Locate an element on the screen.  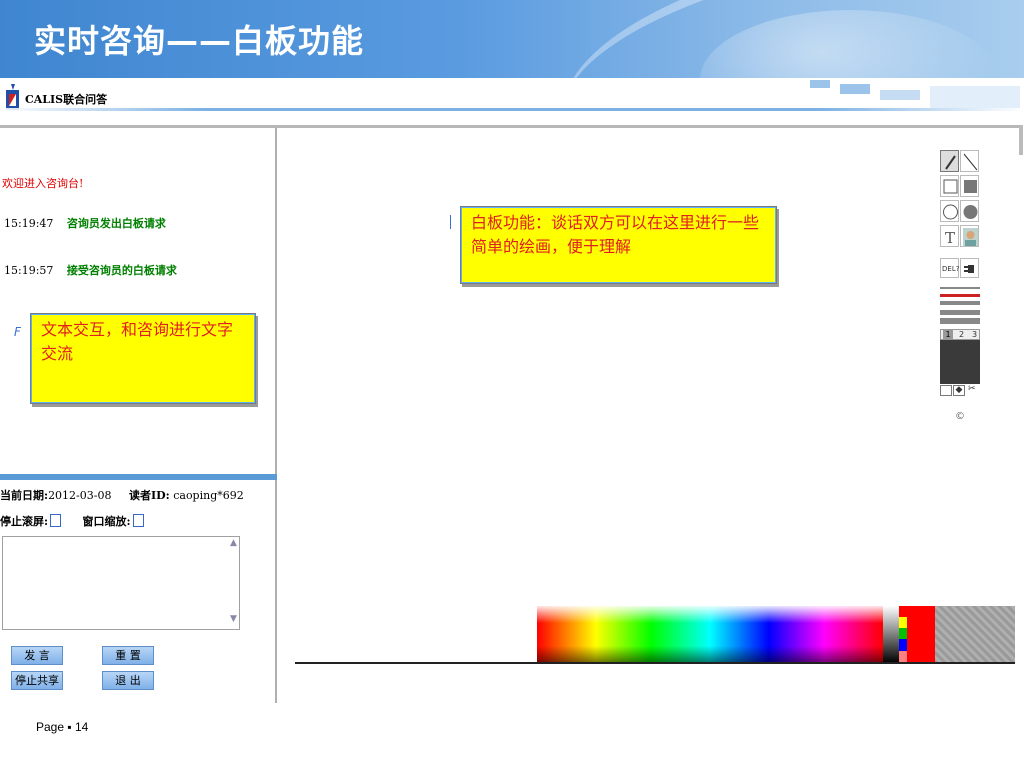
rect-filled-icon is located at coordinates (969, 186).